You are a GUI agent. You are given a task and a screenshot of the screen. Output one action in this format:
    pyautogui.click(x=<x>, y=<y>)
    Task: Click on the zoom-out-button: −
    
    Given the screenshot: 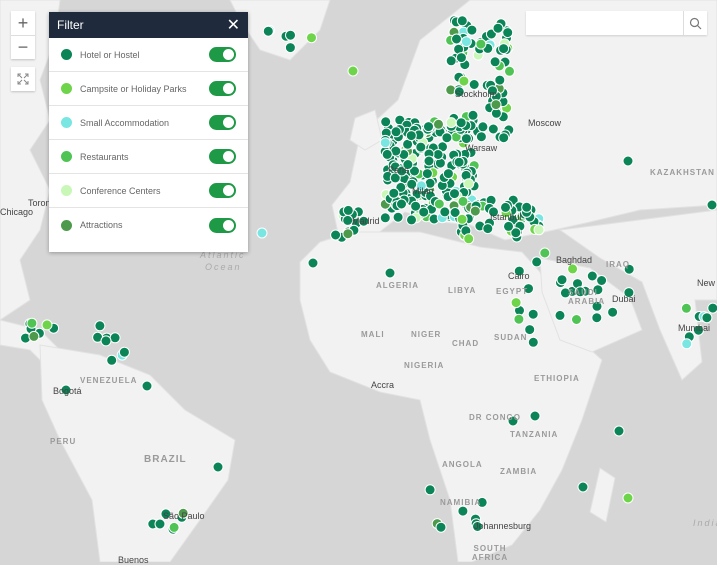 What is the action you would take?
    pyautogui.click(x=23, y=47)
    